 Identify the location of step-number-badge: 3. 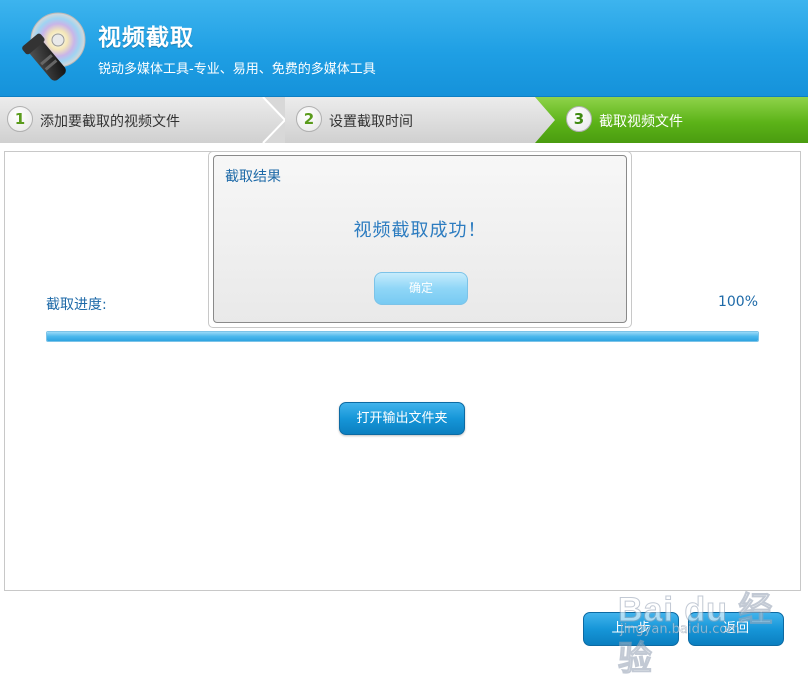
(579, 119).